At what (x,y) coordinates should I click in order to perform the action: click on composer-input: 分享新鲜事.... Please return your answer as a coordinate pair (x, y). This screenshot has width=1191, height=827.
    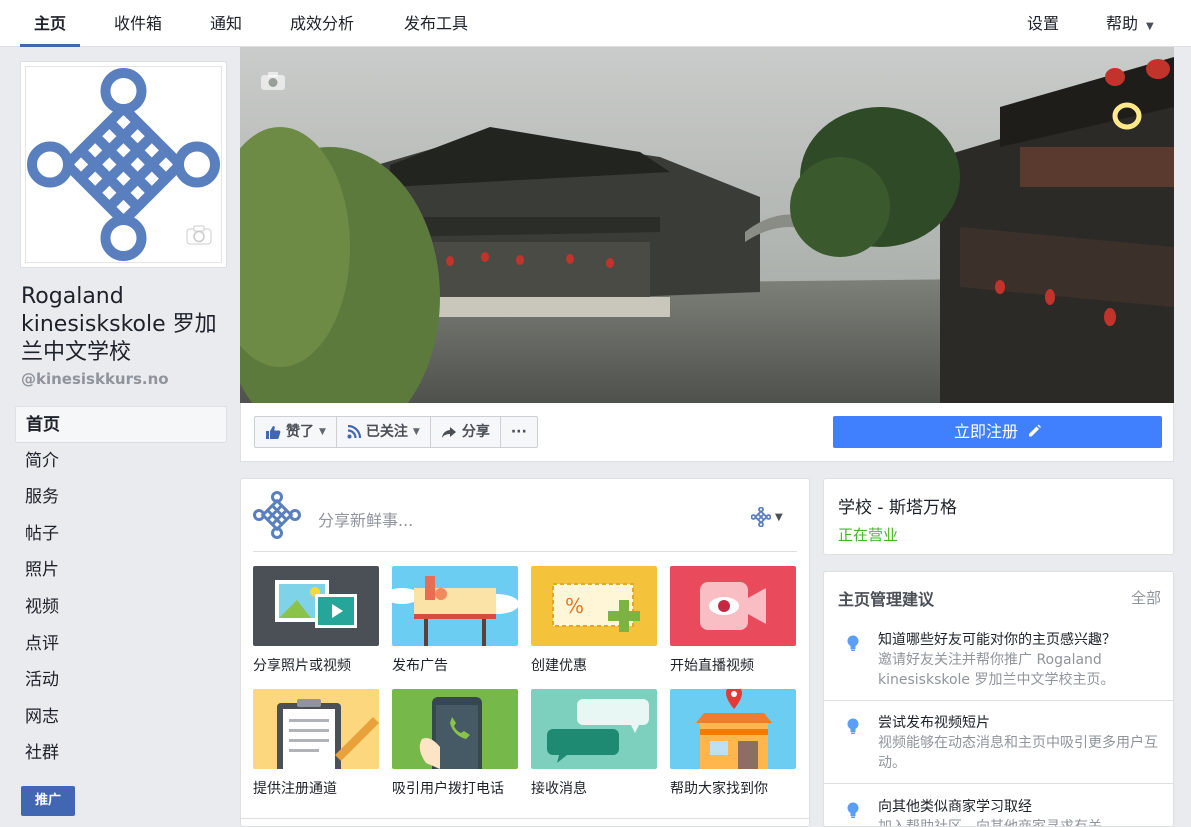
    Looking at the image, I should click on (365, 519).